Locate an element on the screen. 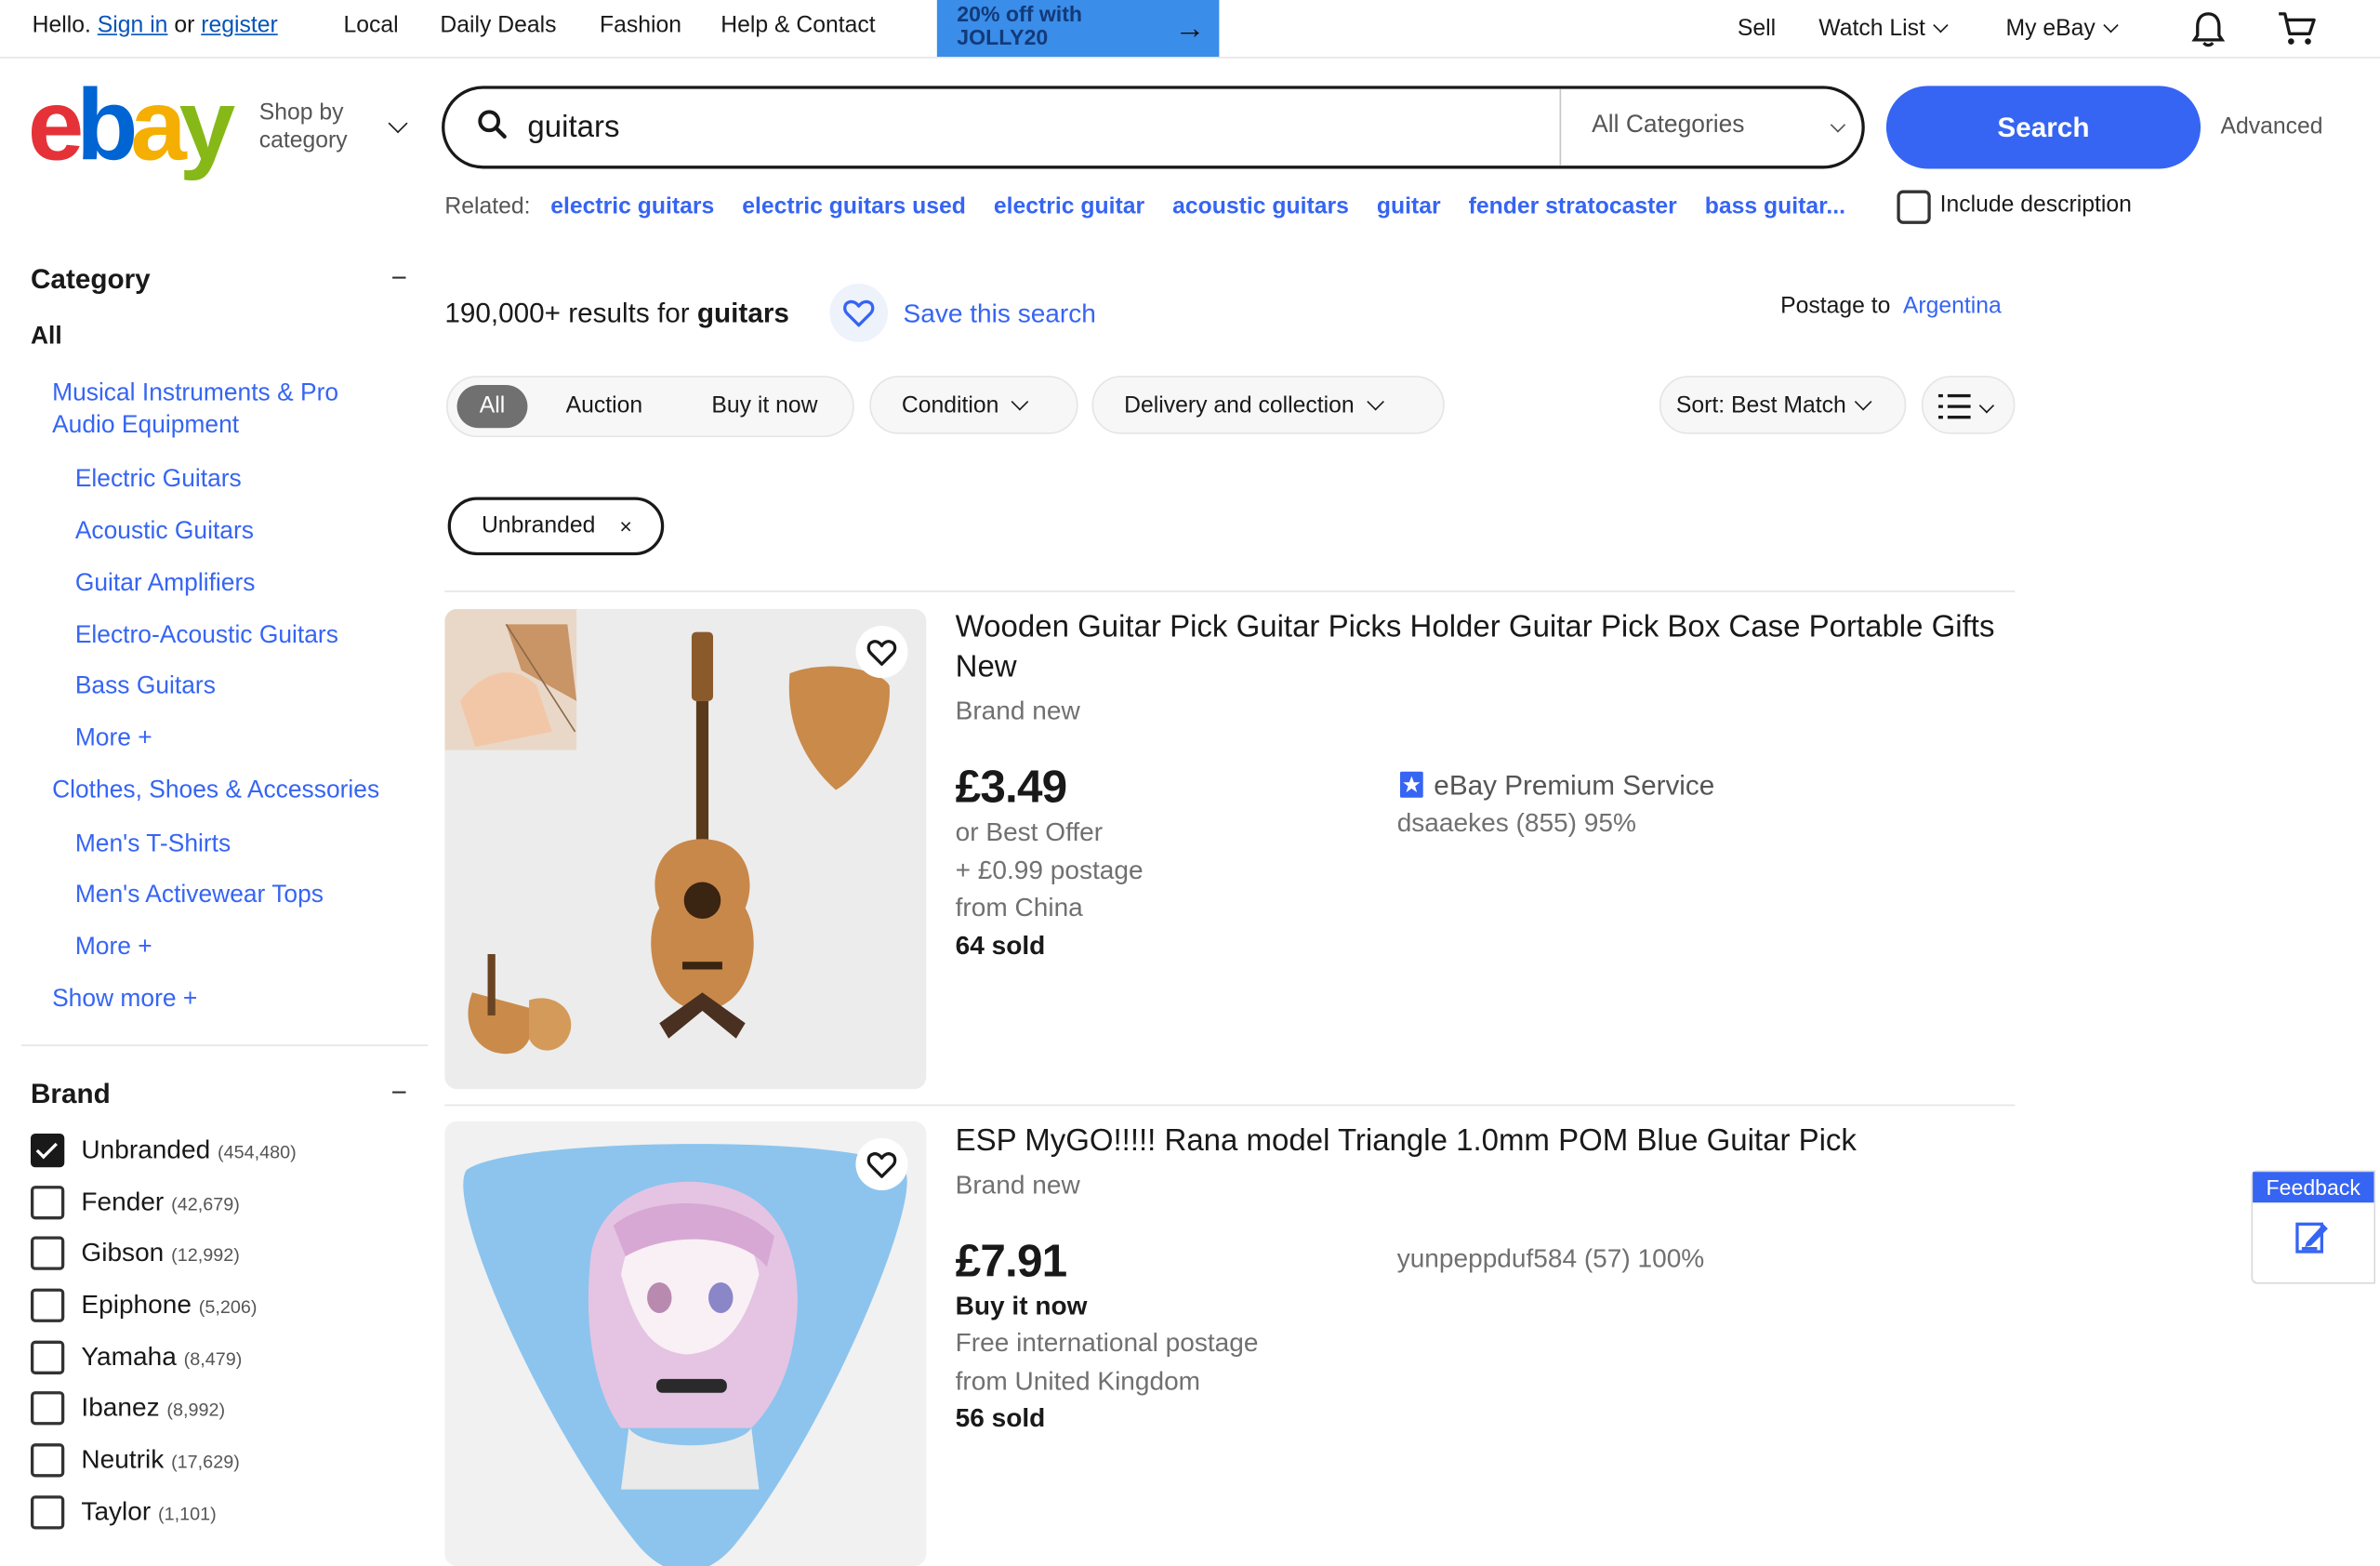  save-search-link: Save this search is located at coordinates (1000, 314).